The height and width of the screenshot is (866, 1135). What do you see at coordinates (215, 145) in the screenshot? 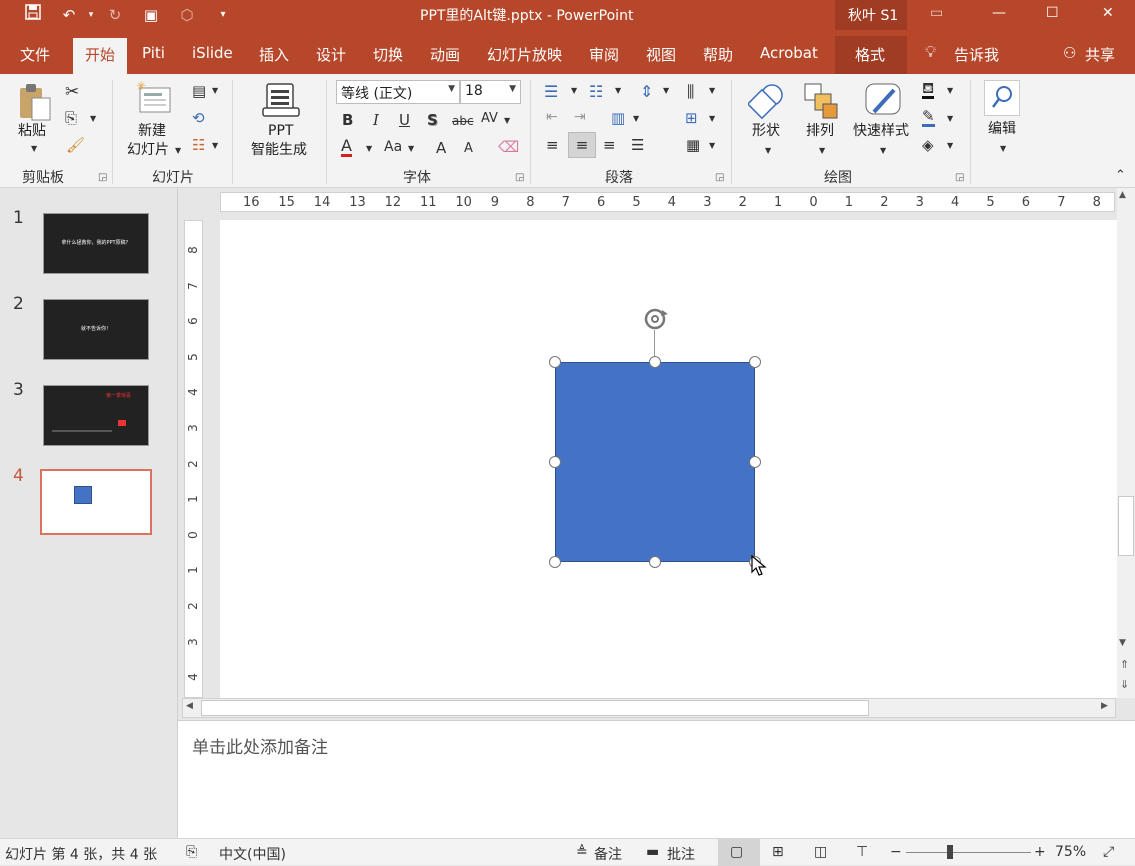
I see `section-dropdown-icon: ▼` at bounding box center [215, 145].